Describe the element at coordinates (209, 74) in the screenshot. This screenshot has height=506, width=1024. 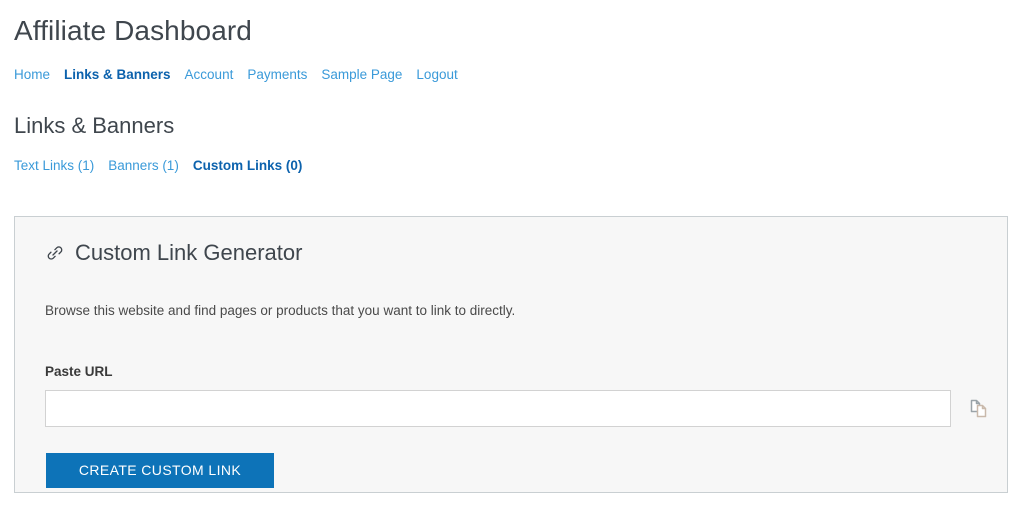
I see `nav-item-account: Account` at that location.